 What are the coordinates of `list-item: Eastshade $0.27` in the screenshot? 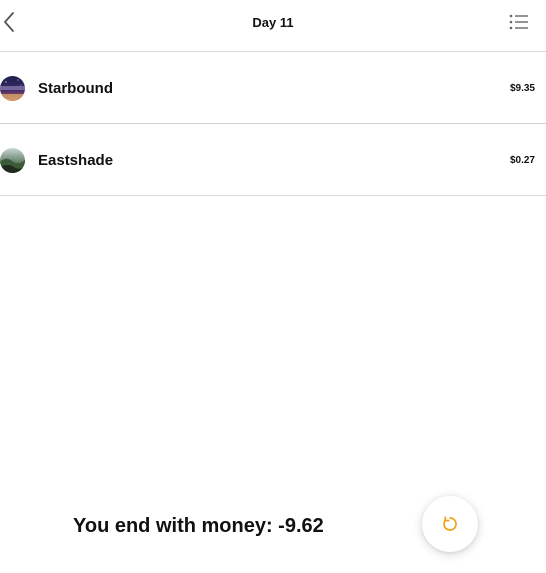 It's located at (273, 160).